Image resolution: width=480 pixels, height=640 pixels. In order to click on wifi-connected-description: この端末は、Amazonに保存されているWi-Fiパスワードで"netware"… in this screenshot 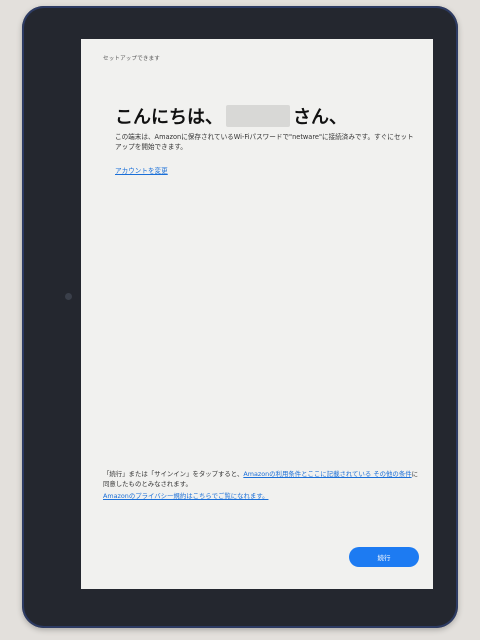, I will do `click(264, 142)`.